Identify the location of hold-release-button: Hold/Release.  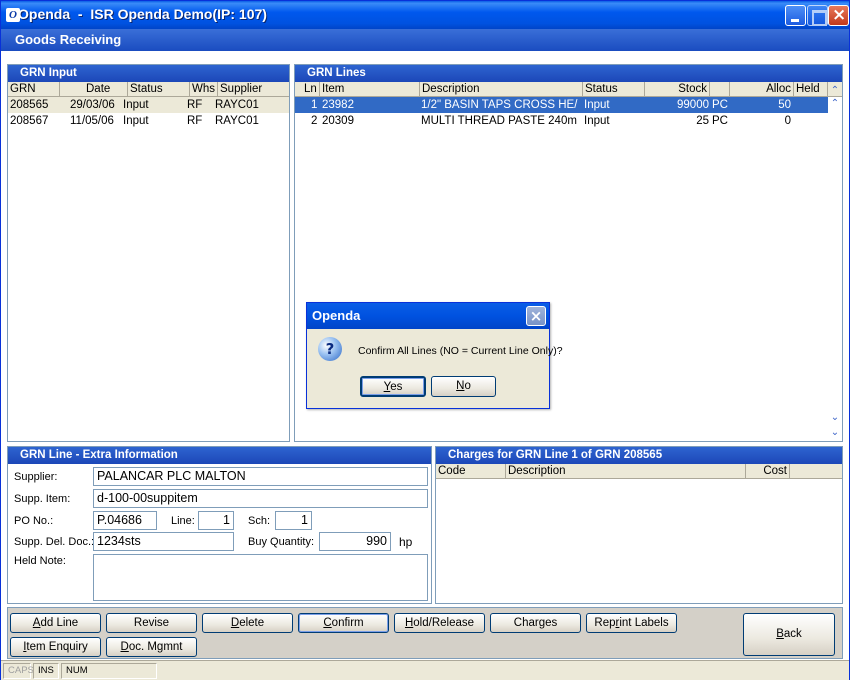
(439, 623).